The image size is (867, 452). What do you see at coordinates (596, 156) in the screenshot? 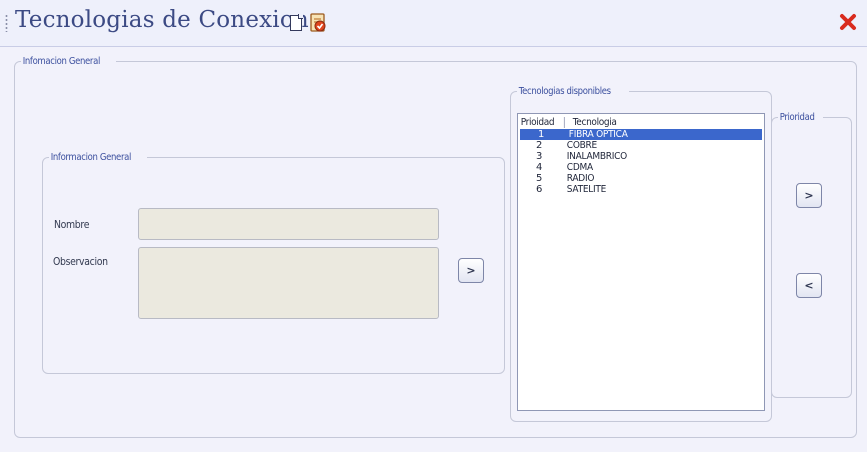
I see `list-item-technology: INALAMBRICO` at bounding box center [596, 156].